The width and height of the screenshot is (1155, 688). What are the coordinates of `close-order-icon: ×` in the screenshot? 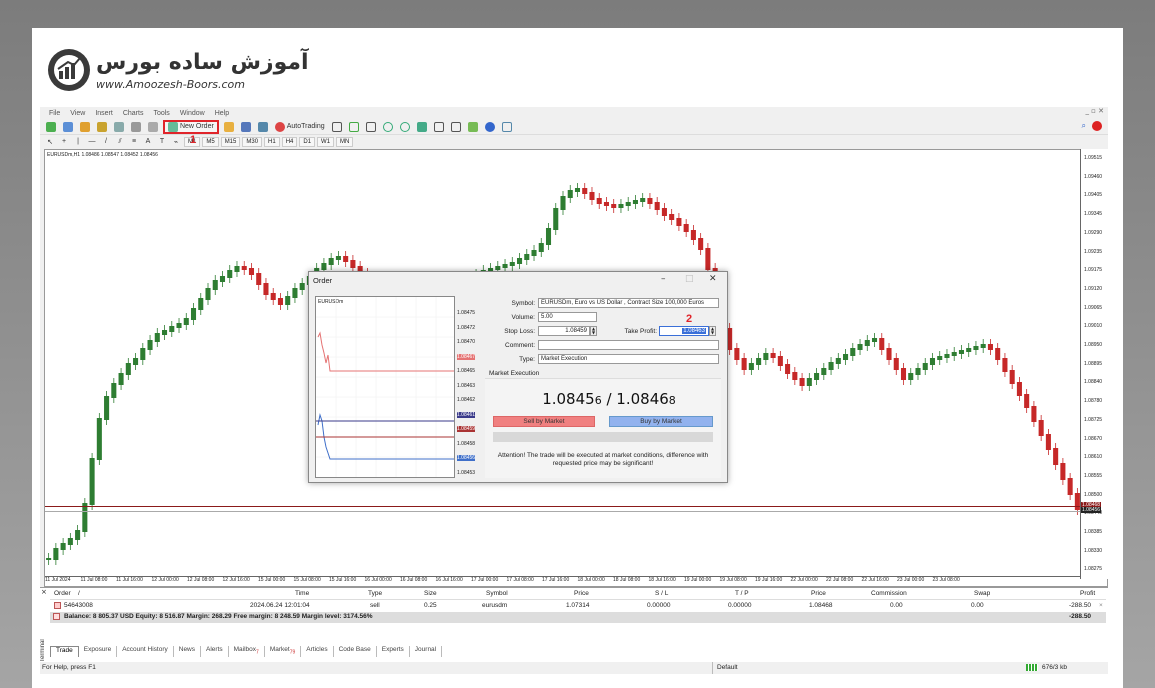 It's located at (1101, 605).